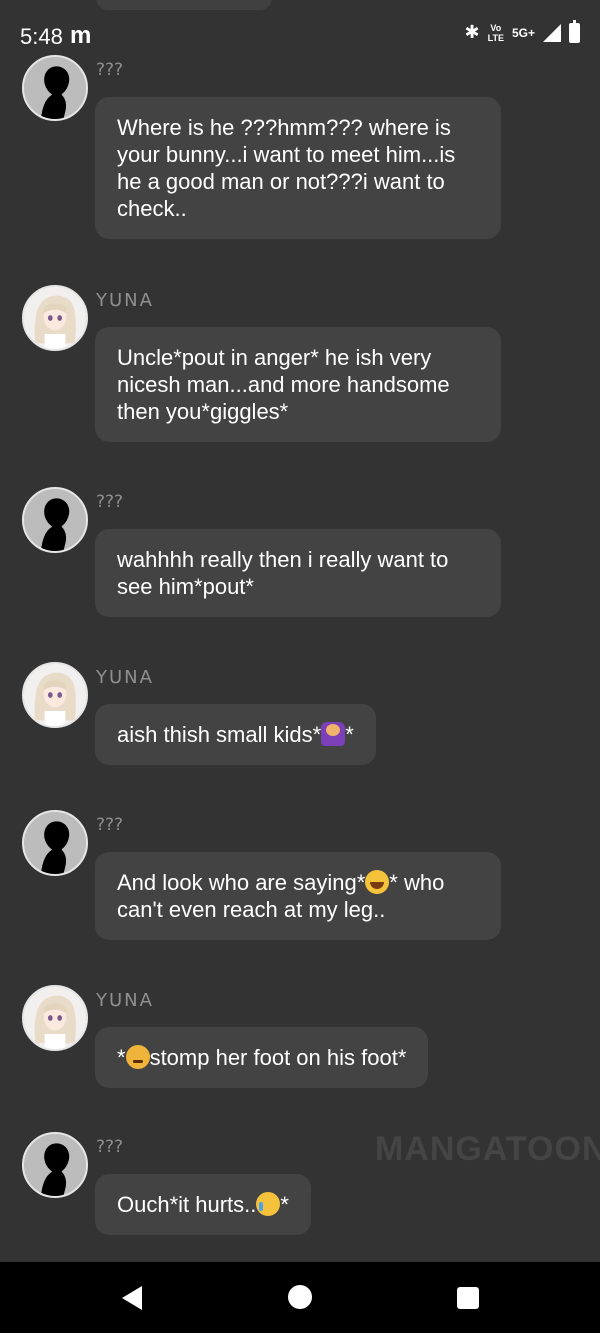  I want to click on message-text: stomp her foot on his foot*, so click(278, 1057).